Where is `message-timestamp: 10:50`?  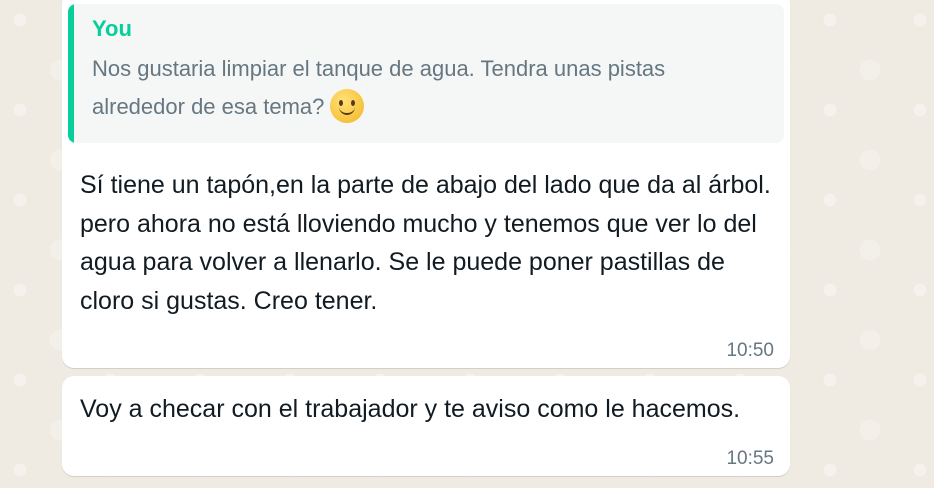
message-timestamp: 10:50 is located at coordinates (750, 350).